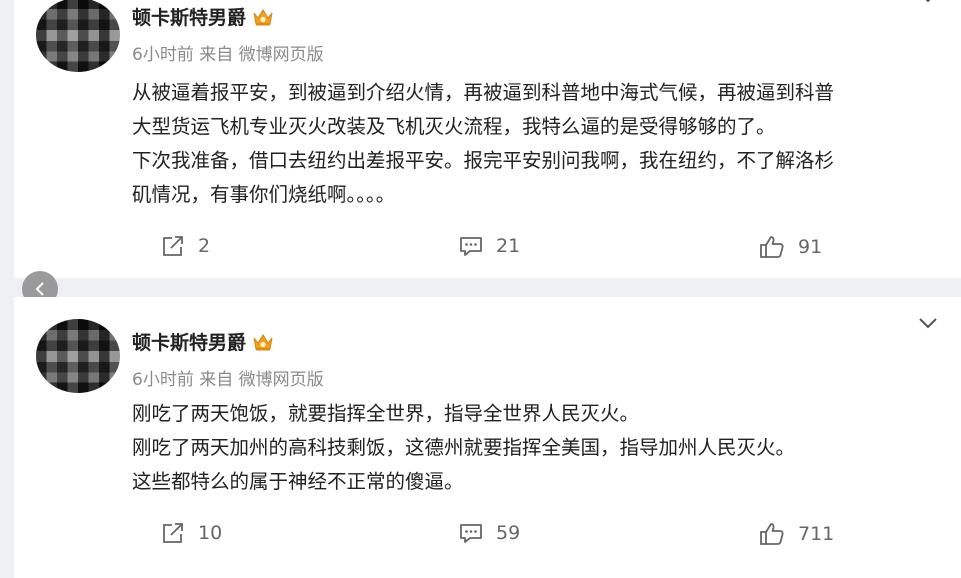 The image size is (961, 578). I want to click on like-button: 91, so click(790, 247).